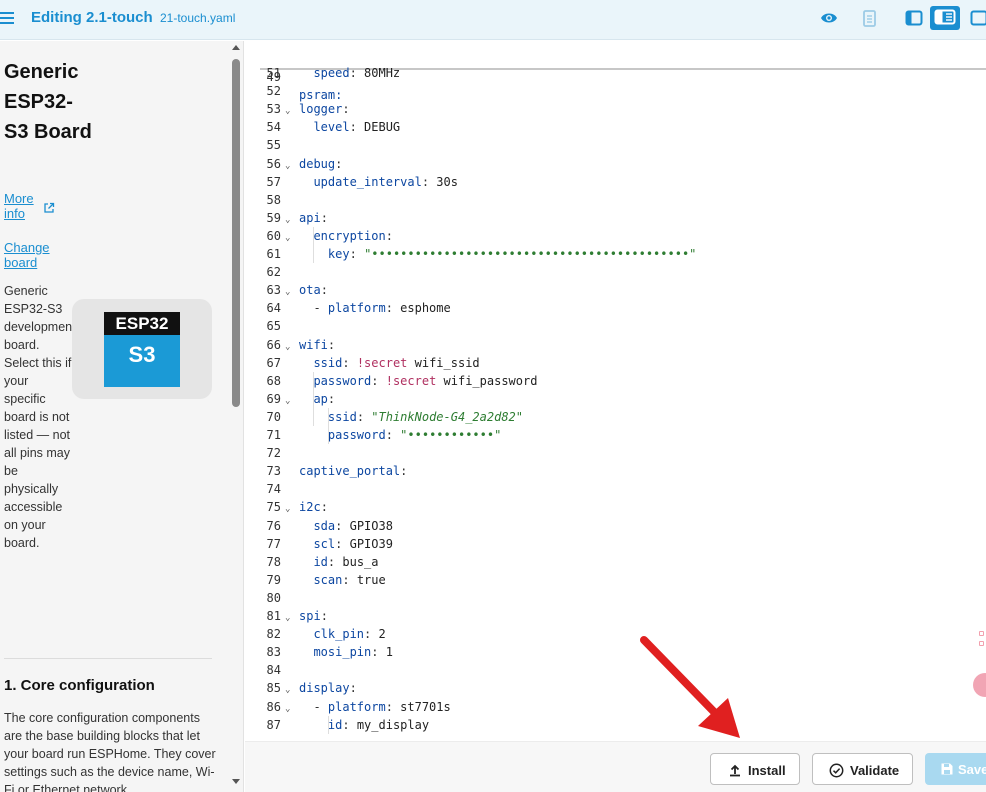  I want to click on code-line: 75 ⌄ i2c:, so click(615, 507).